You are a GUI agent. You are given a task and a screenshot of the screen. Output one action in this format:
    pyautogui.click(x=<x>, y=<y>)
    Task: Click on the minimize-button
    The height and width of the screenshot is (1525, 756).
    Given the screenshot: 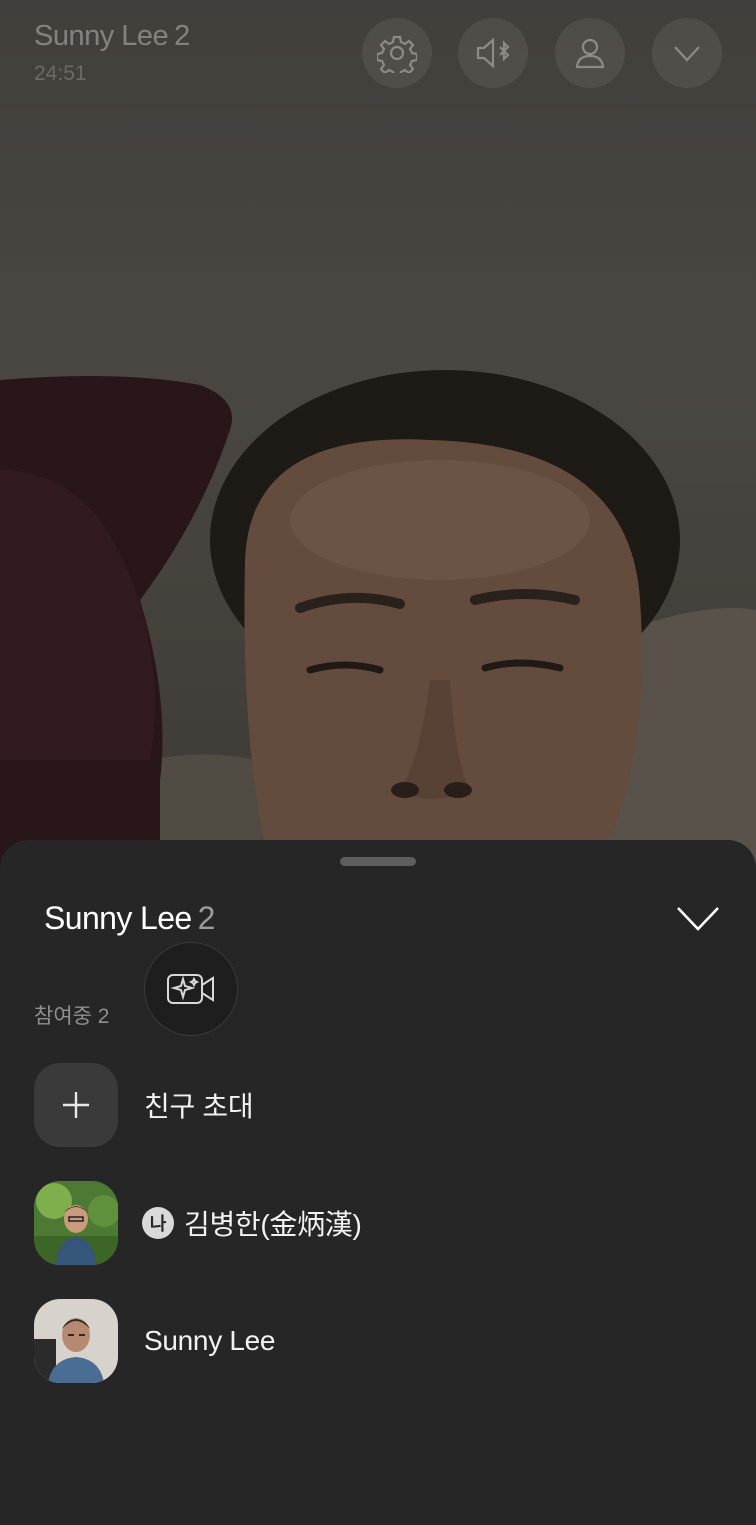 What is the action you would take?
    pyautogui.click(x=687, y=53)
    